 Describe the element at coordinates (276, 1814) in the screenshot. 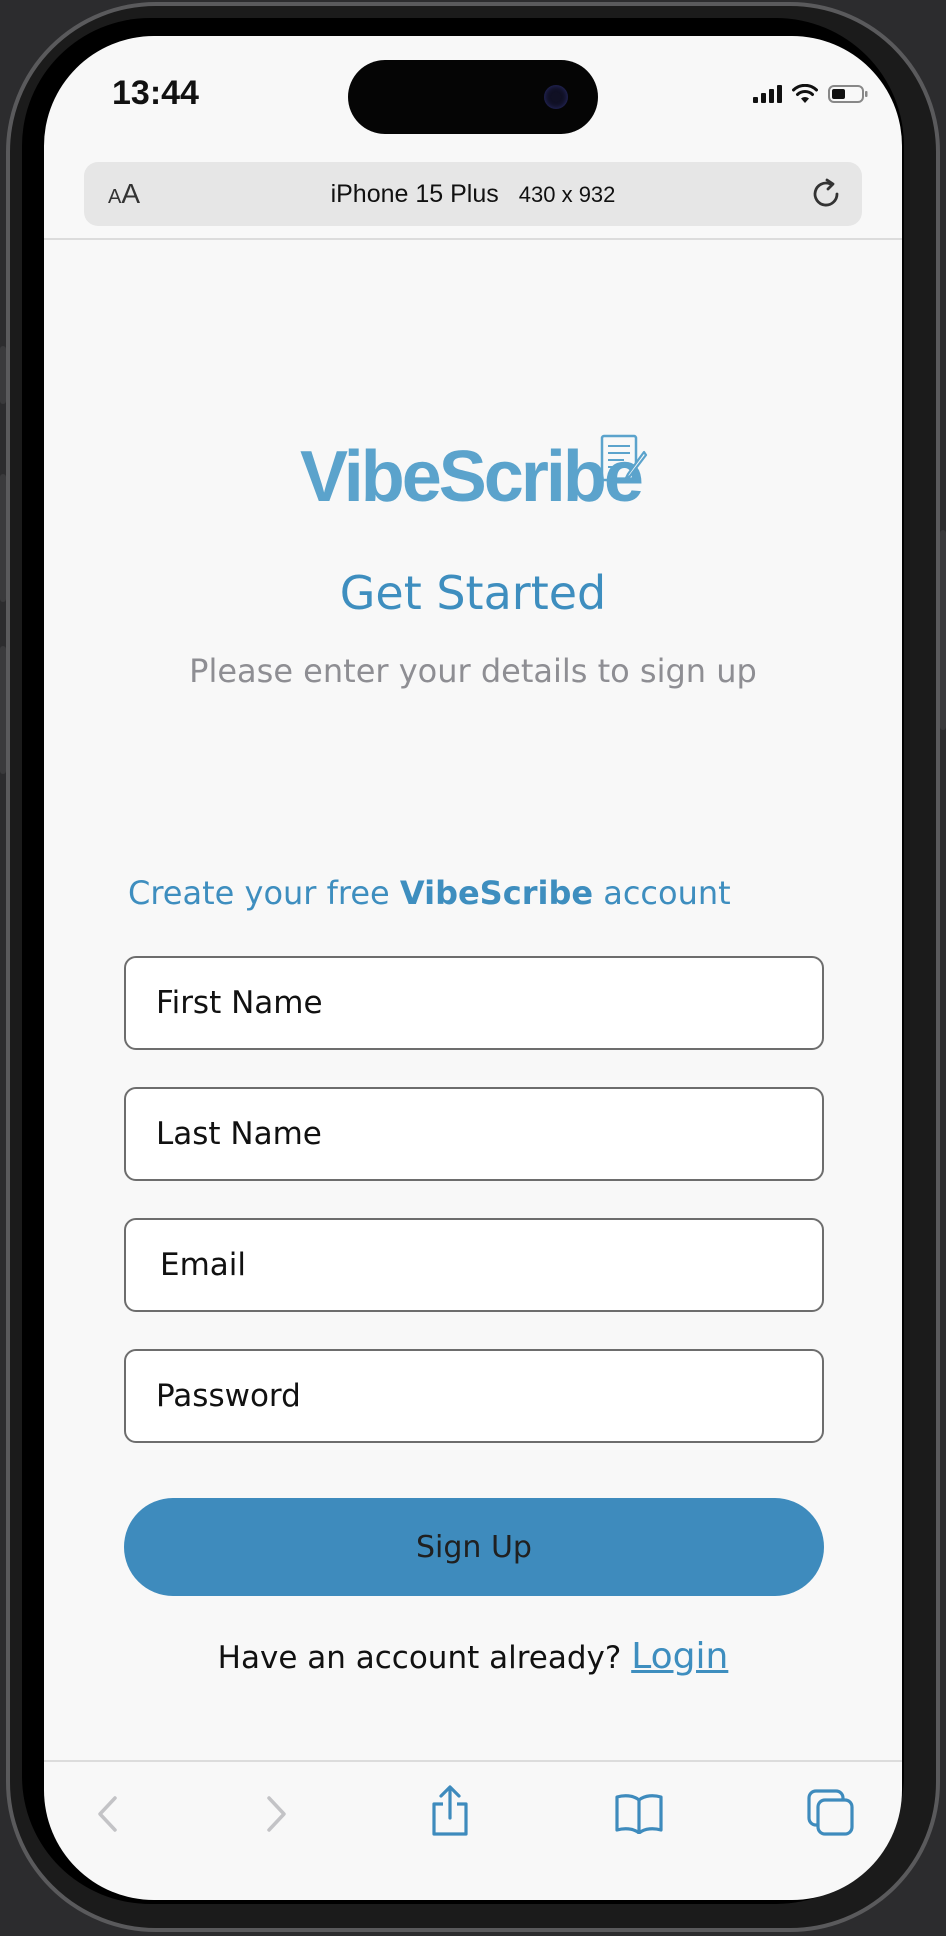

I see `forward-icon` at that location.